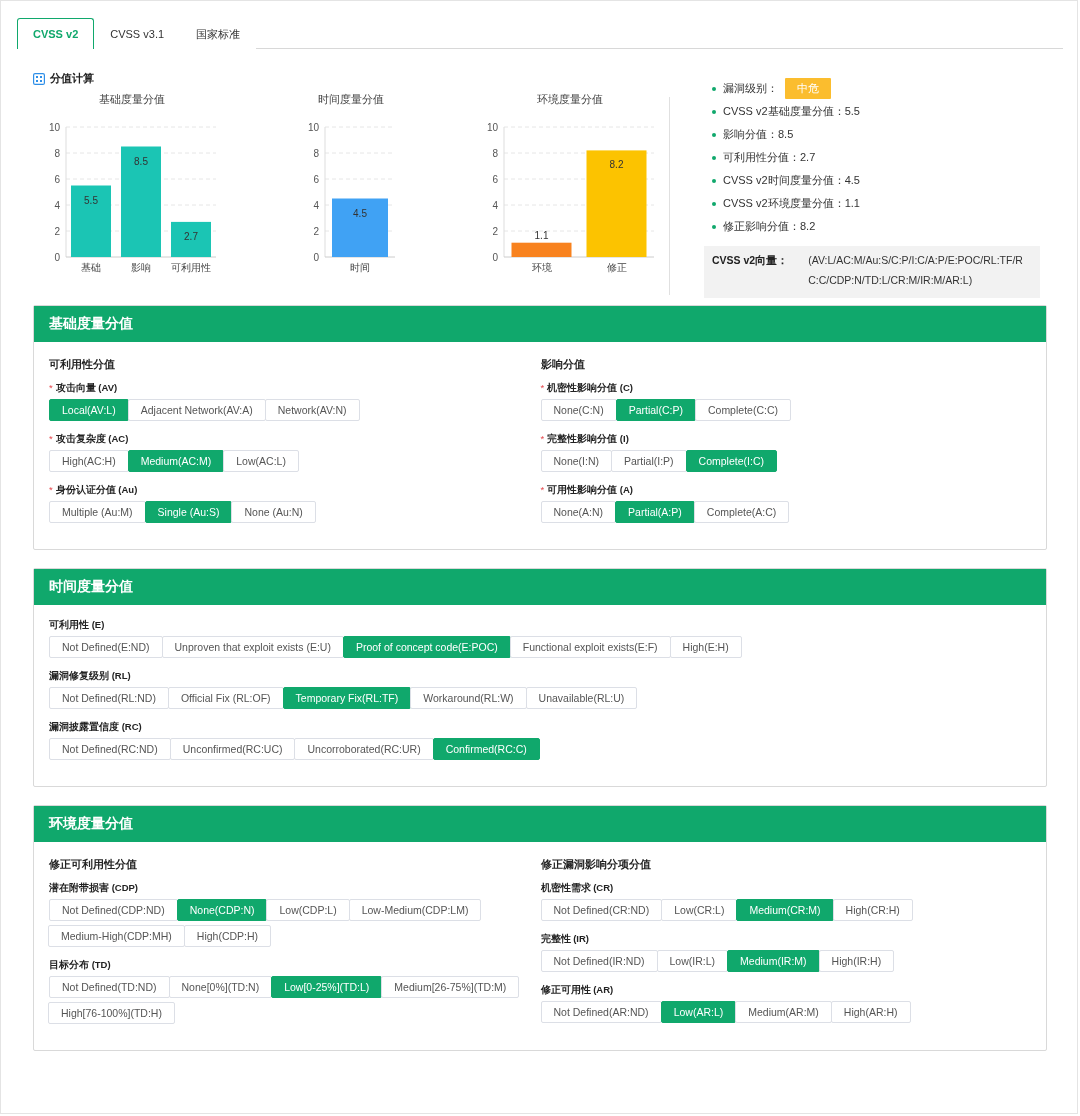 The width and height of the screenshot is (1080, 1116). I want to click on option-button: Medium-High(CDP:MH), so click(116, 936).